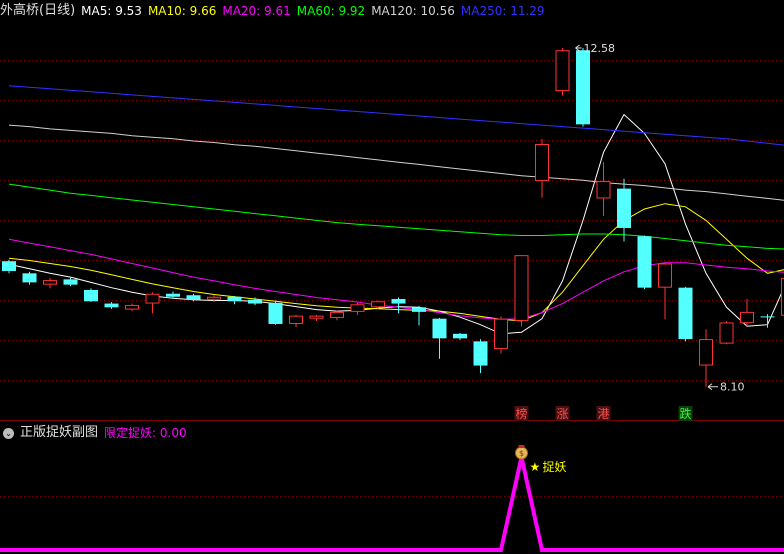 Image resolution: width=784 pixels, height=554 pixels. What do you see at coordinates (59, 432) in the screenshot?
I see `sub-chart-title: 正版捉妖副图` at bounding box center [59, 432].